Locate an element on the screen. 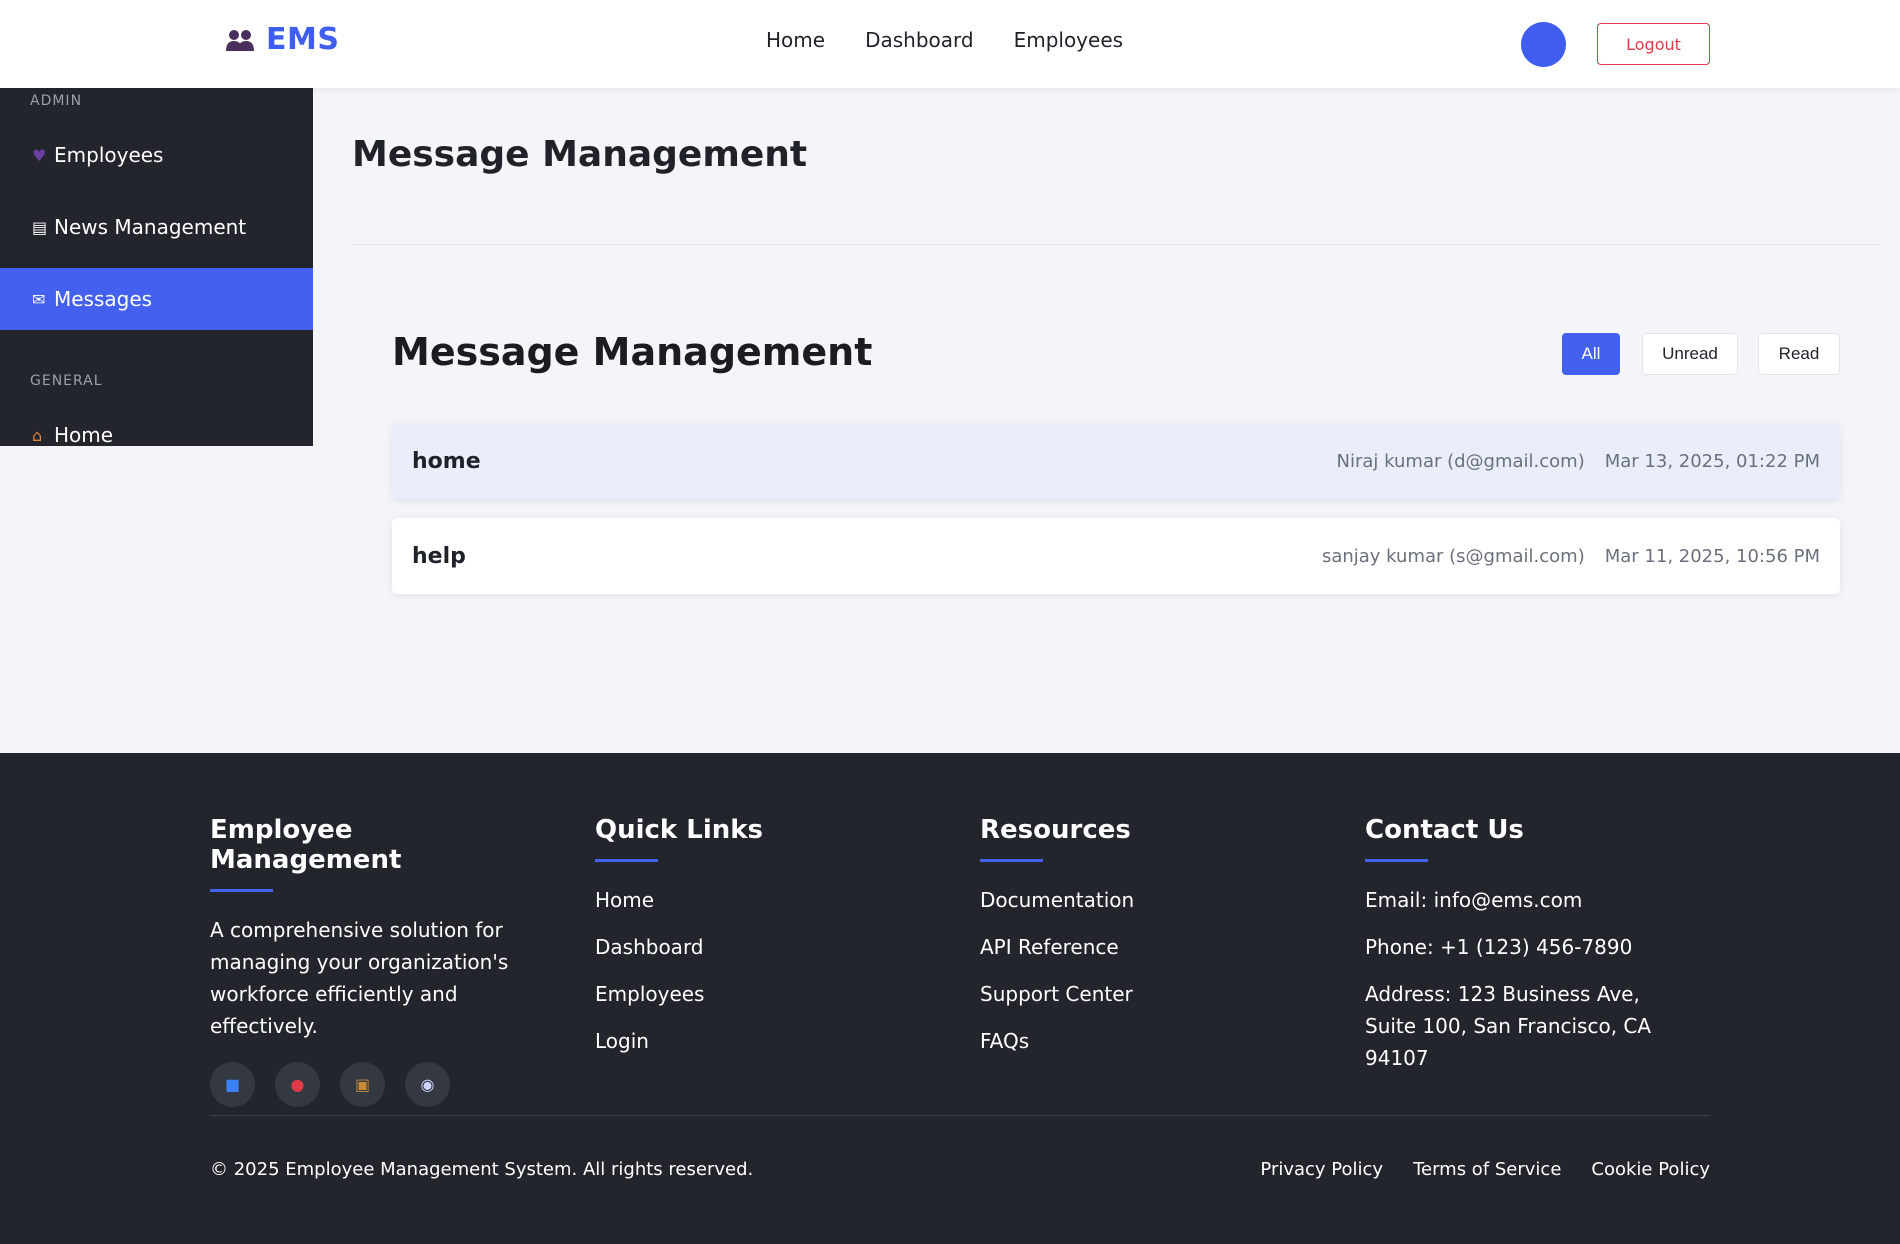 The height and width of the screenshot is (1244, 1900). sidebar-item-label: Home is located at coordinates (84, 434).